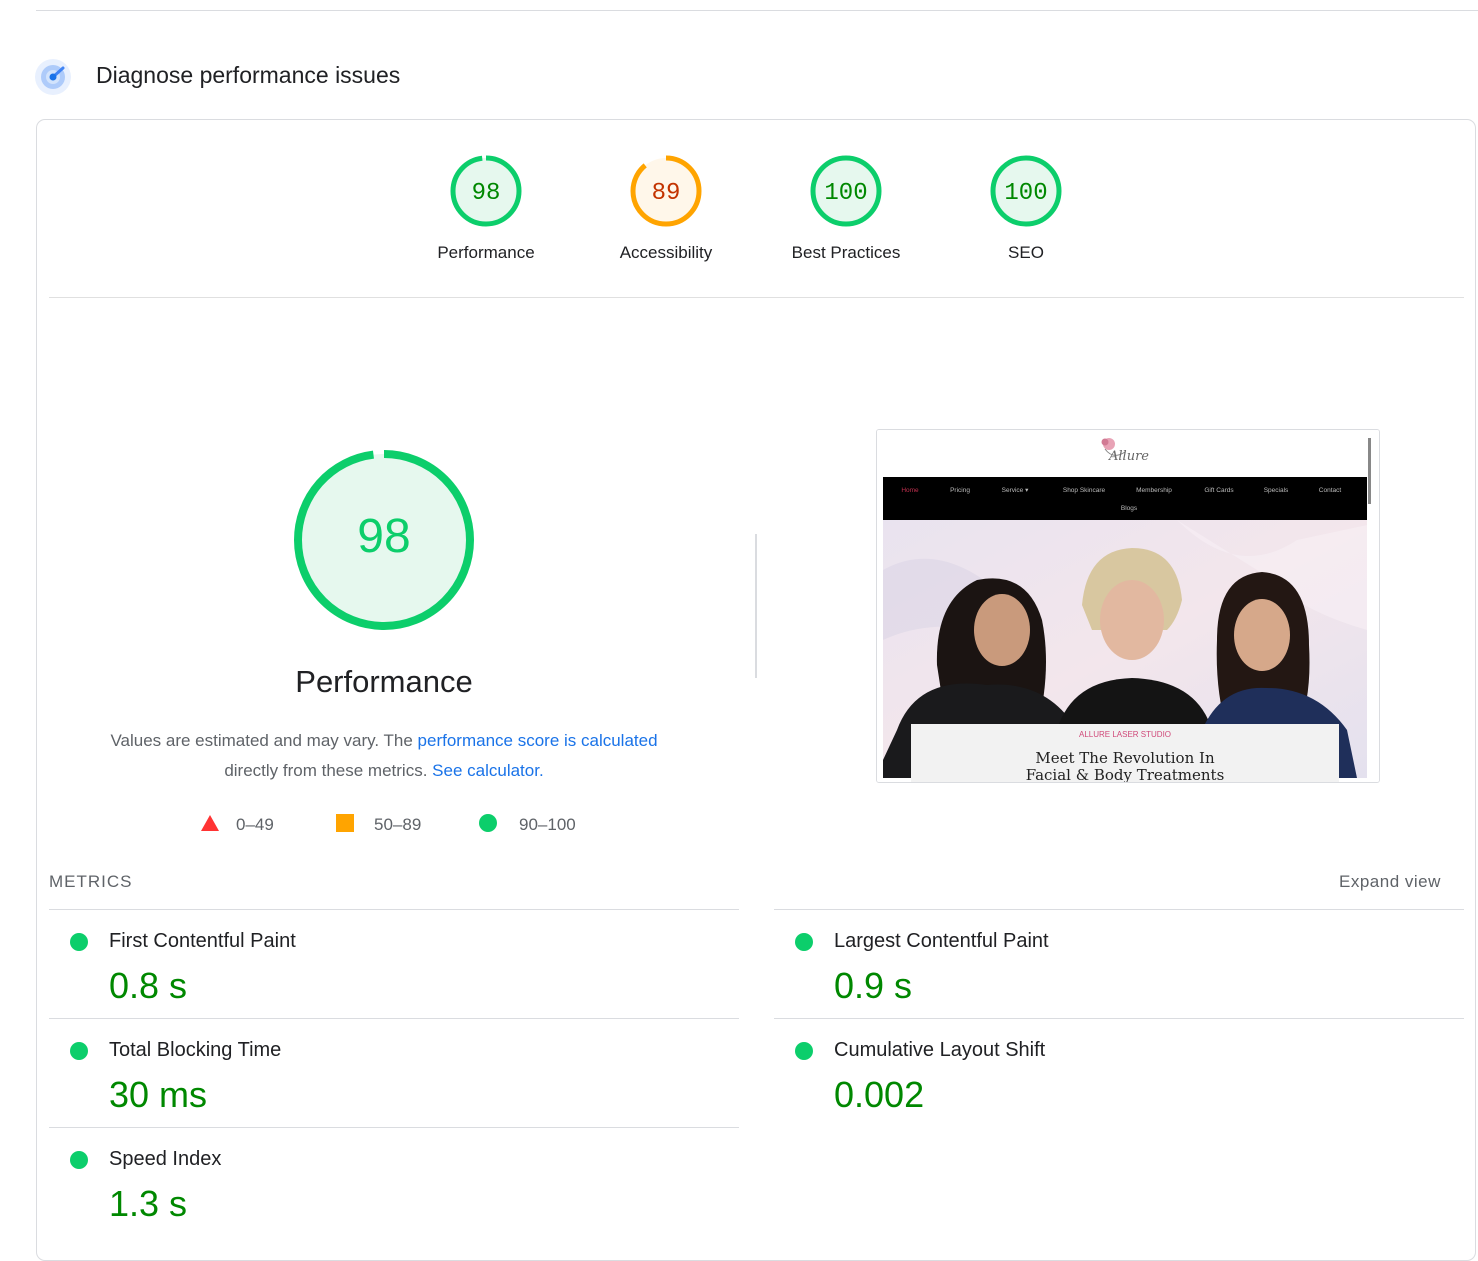 This screenshot has width=1478, height=1261. What do you see at coordinates (394, 963) in the screenshot?
I see `metric-first-contentful-paint: First Contentful Paint 0.8 s` at bounding box center [394, 963].